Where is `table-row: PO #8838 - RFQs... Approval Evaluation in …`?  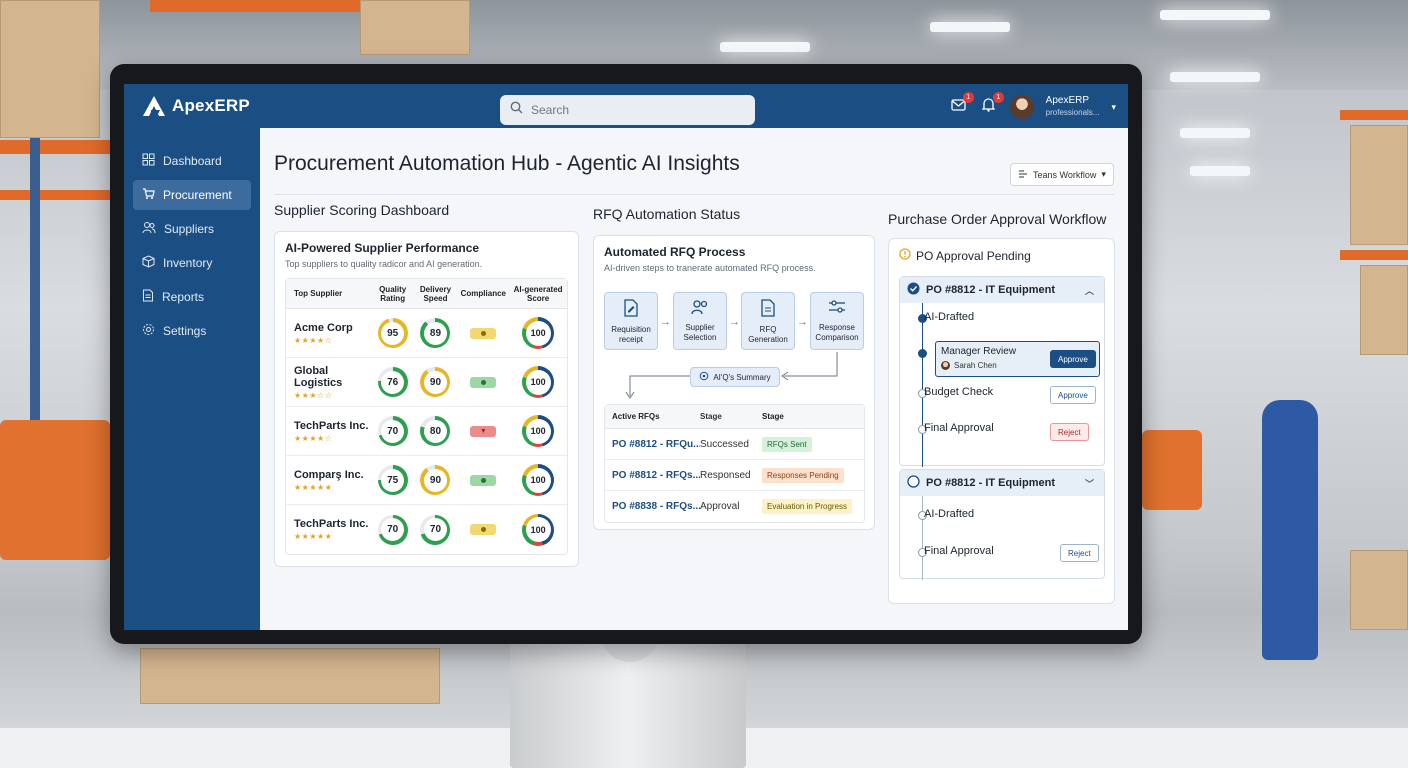
table-row: PO #8838 - RFQs... Approval Evaluation in … is located at coordinates (734, 506).